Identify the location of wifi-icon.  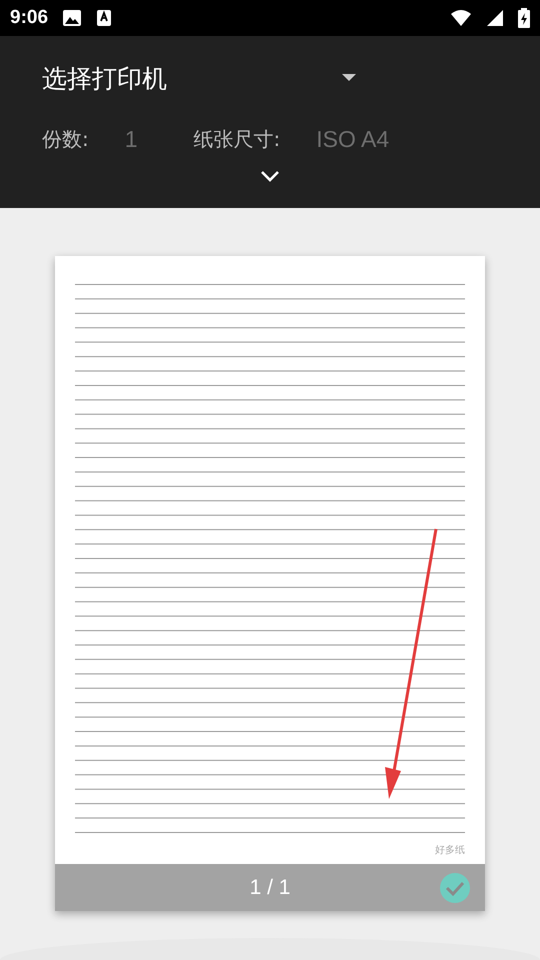
(461, 18).